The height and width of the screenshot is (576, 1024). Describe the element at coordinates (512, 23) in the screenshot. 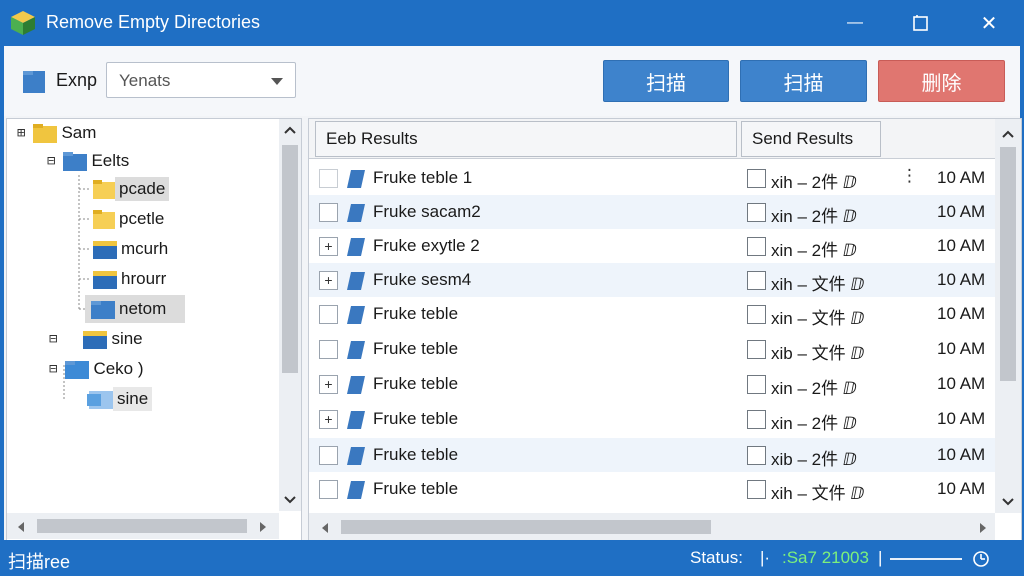

I see `title-bar: Remove Empty Directories — ✕` at that location.